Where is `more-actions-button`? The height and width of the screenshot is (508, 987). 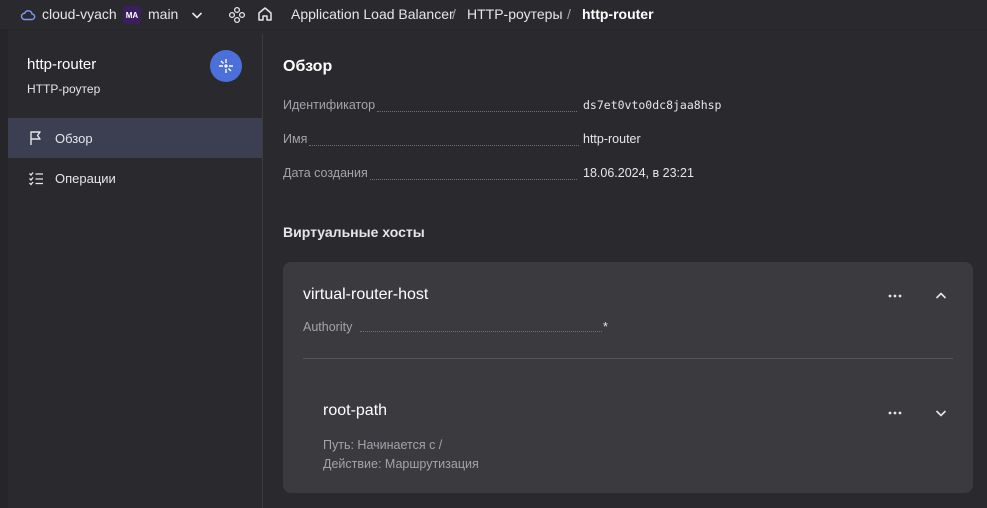
more-actions-button is located at coordinates (895, 296).